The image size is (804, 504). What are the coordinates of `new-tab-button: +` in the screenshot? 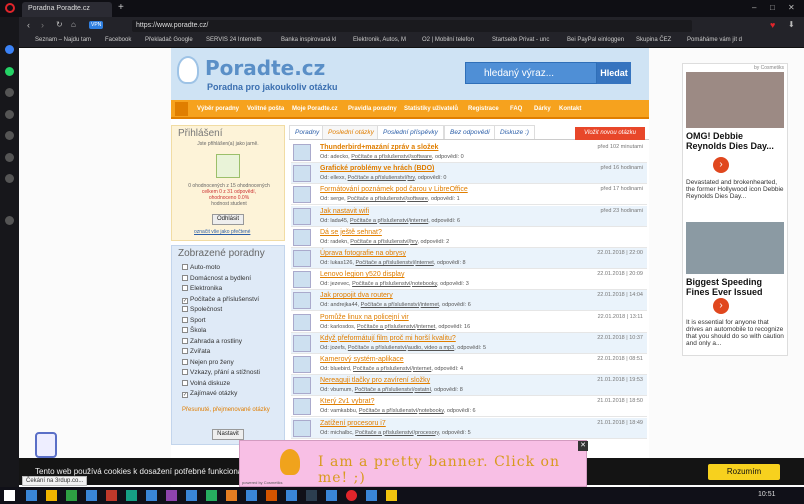 It's located at (121, 7).